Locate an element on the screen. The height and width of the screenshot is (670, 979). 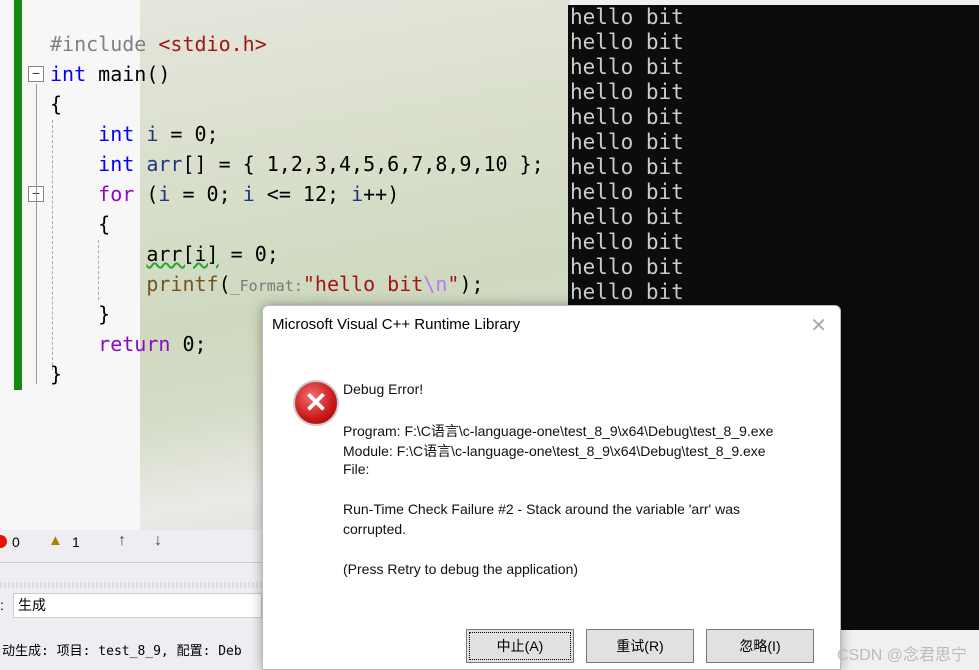
error-icon: ✕ is located at coordinates (316, 403).